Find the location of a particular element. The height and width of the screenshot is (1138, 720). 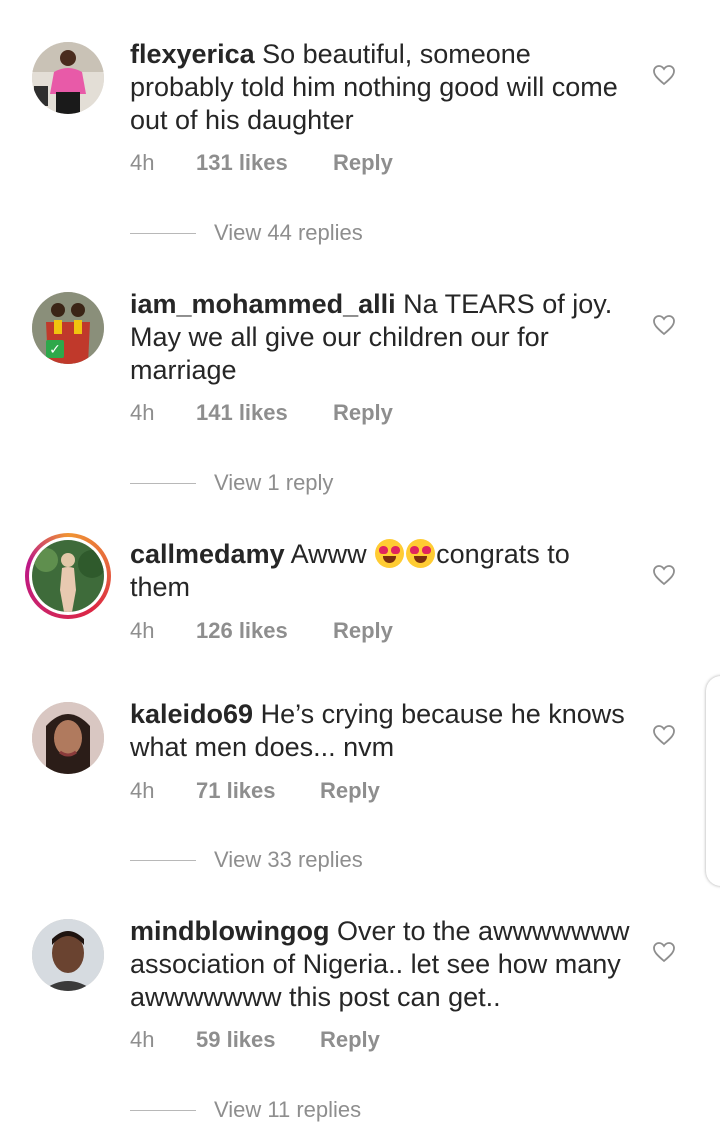

edge-panel-handle is located at coordinates (713, 781).